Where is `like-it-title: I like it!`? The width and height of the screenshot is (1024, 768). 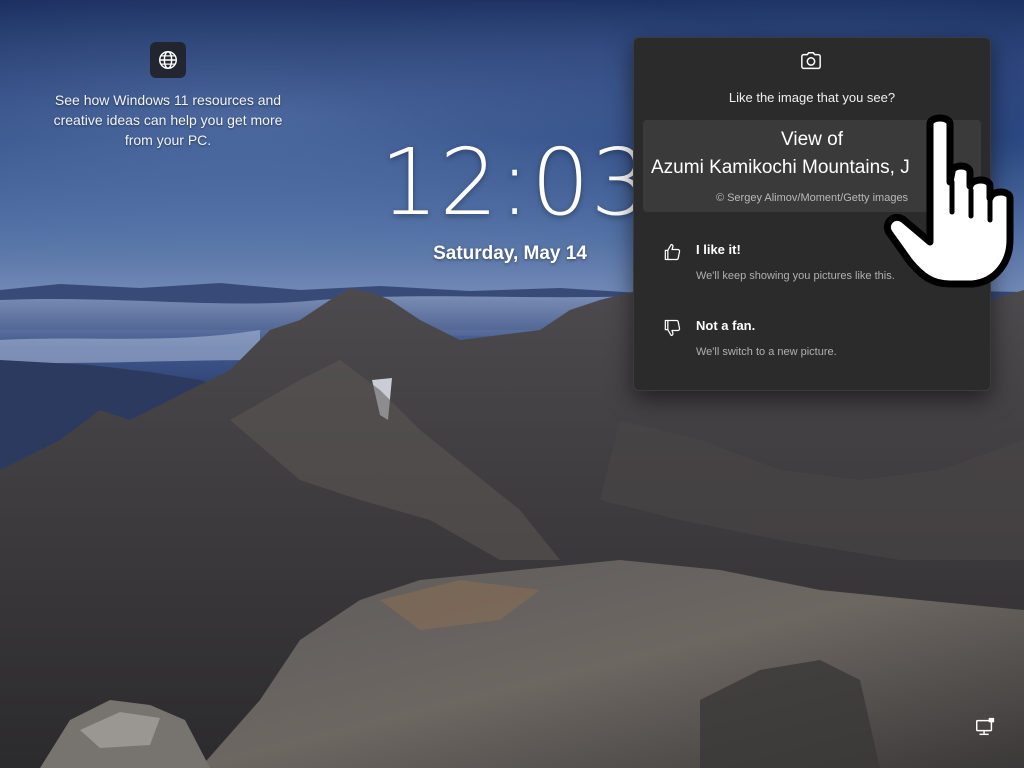 like-it-title: I like it! is located at coordinates (718, 249).